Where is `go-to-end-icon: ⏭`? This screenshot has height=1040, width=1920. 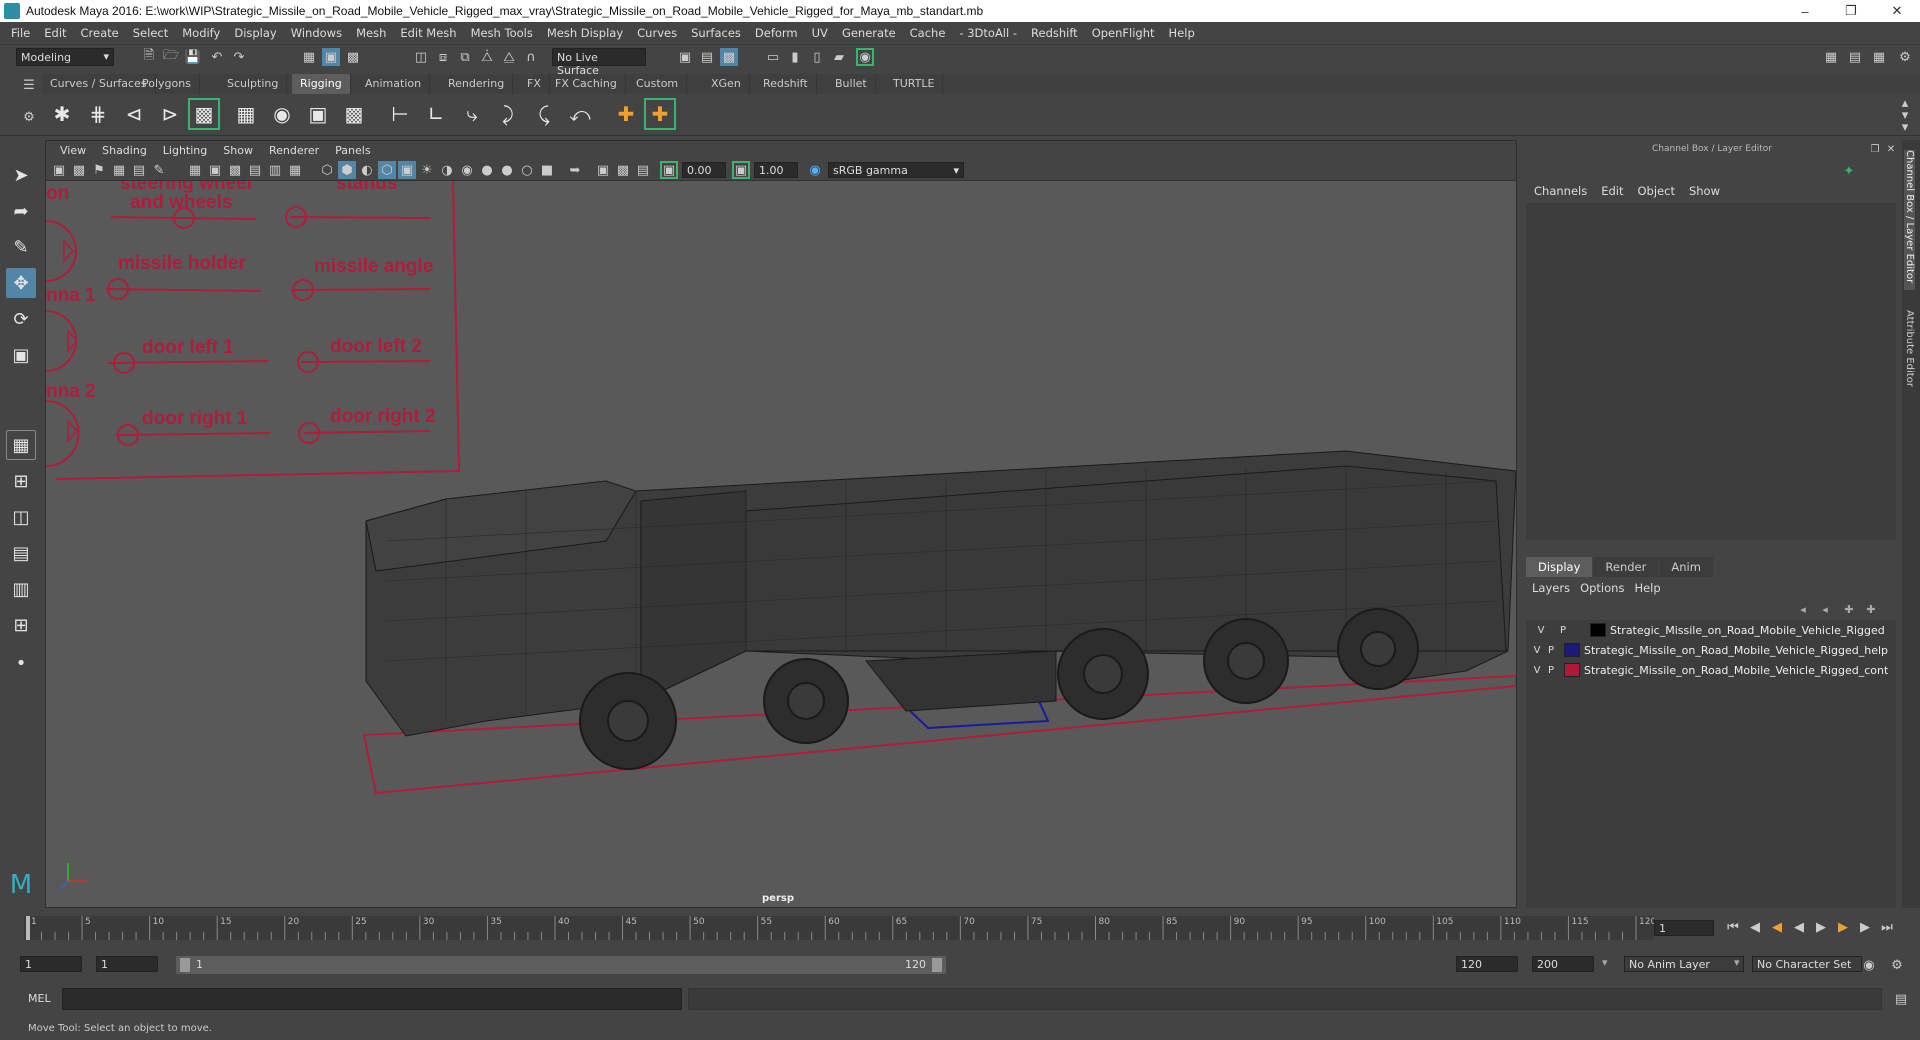
go-to-end-icon: ⏭ is located at coordinates (1887, 927).